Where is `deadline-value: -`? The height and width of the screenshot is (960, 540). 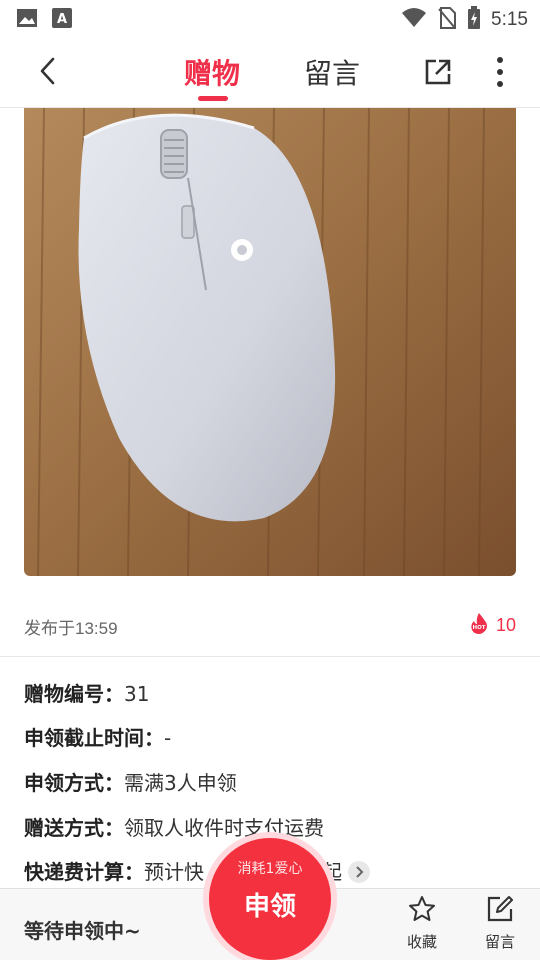
deadline-value: - is located at coordinates (168, 738).